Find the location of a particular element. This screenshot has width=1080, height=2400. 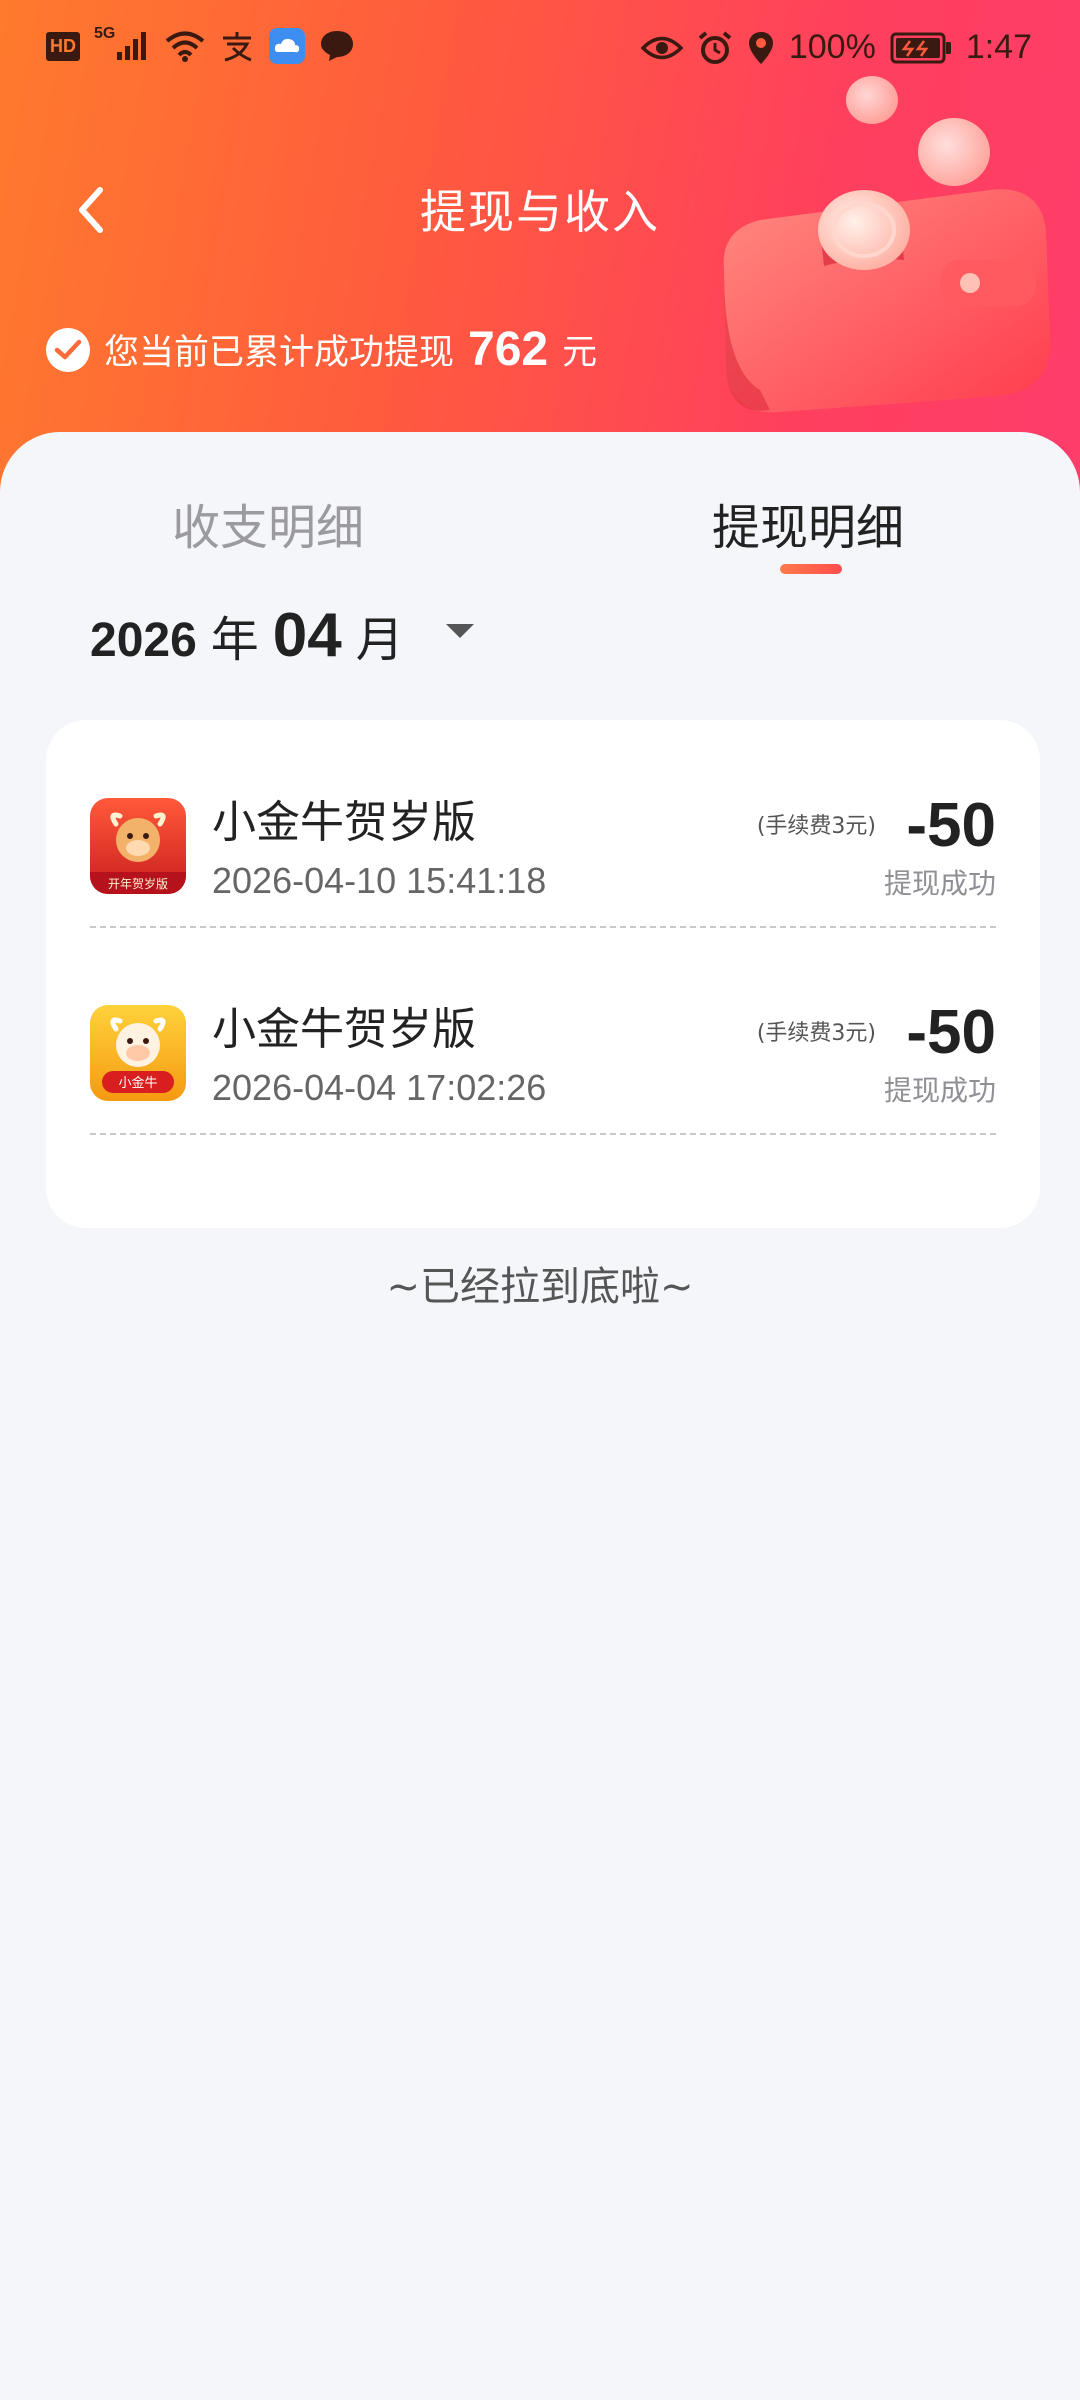

cloud-app-icon is located at coordinates (287, 46).